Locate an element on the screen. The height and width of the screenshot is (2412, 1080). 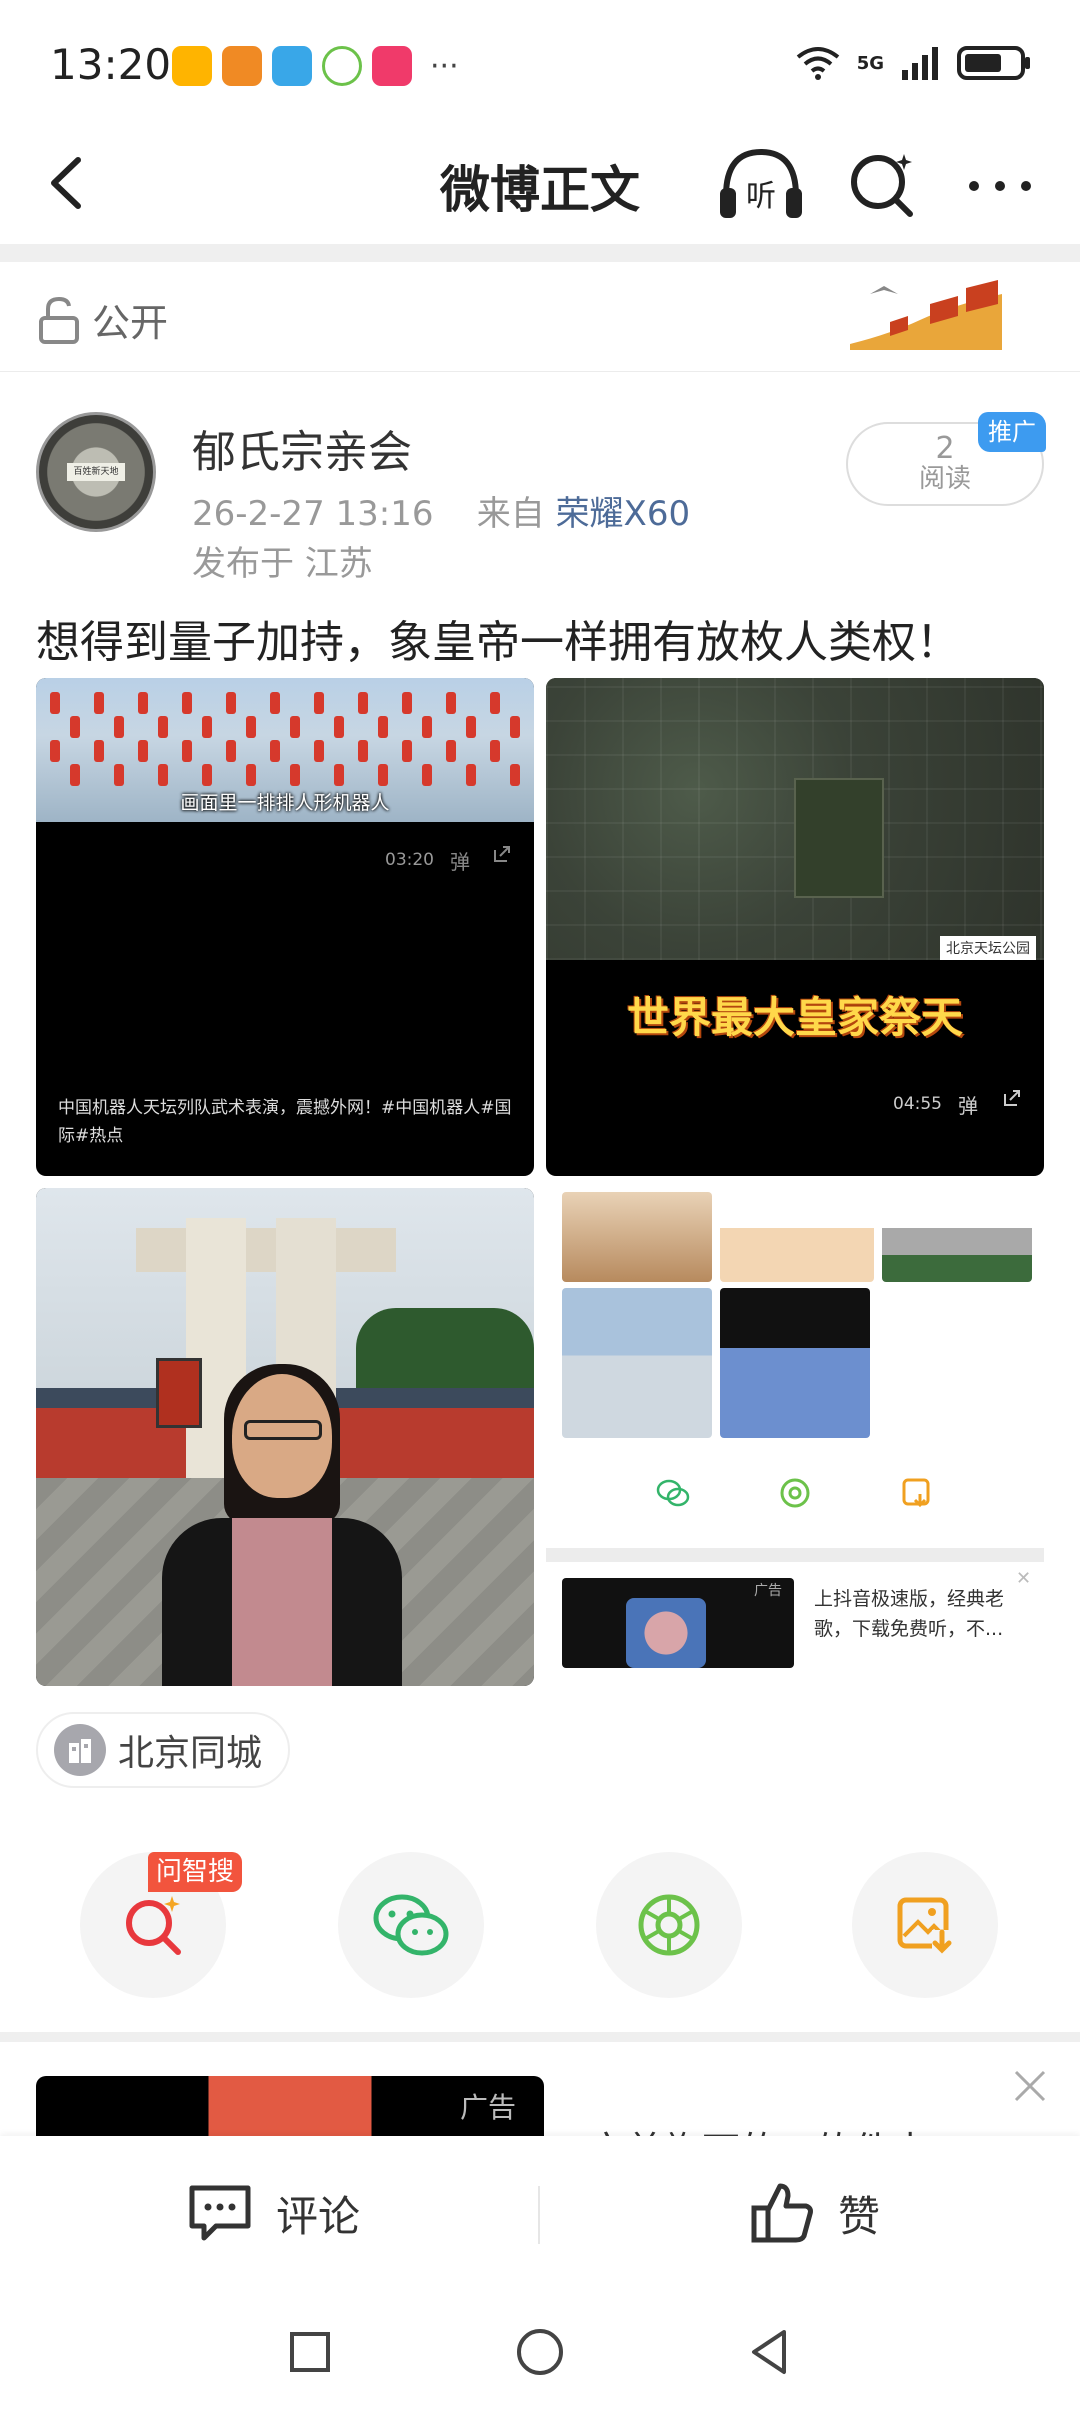
top-nav-bar: 微博正文 听 is located at coordinates (540, 186).